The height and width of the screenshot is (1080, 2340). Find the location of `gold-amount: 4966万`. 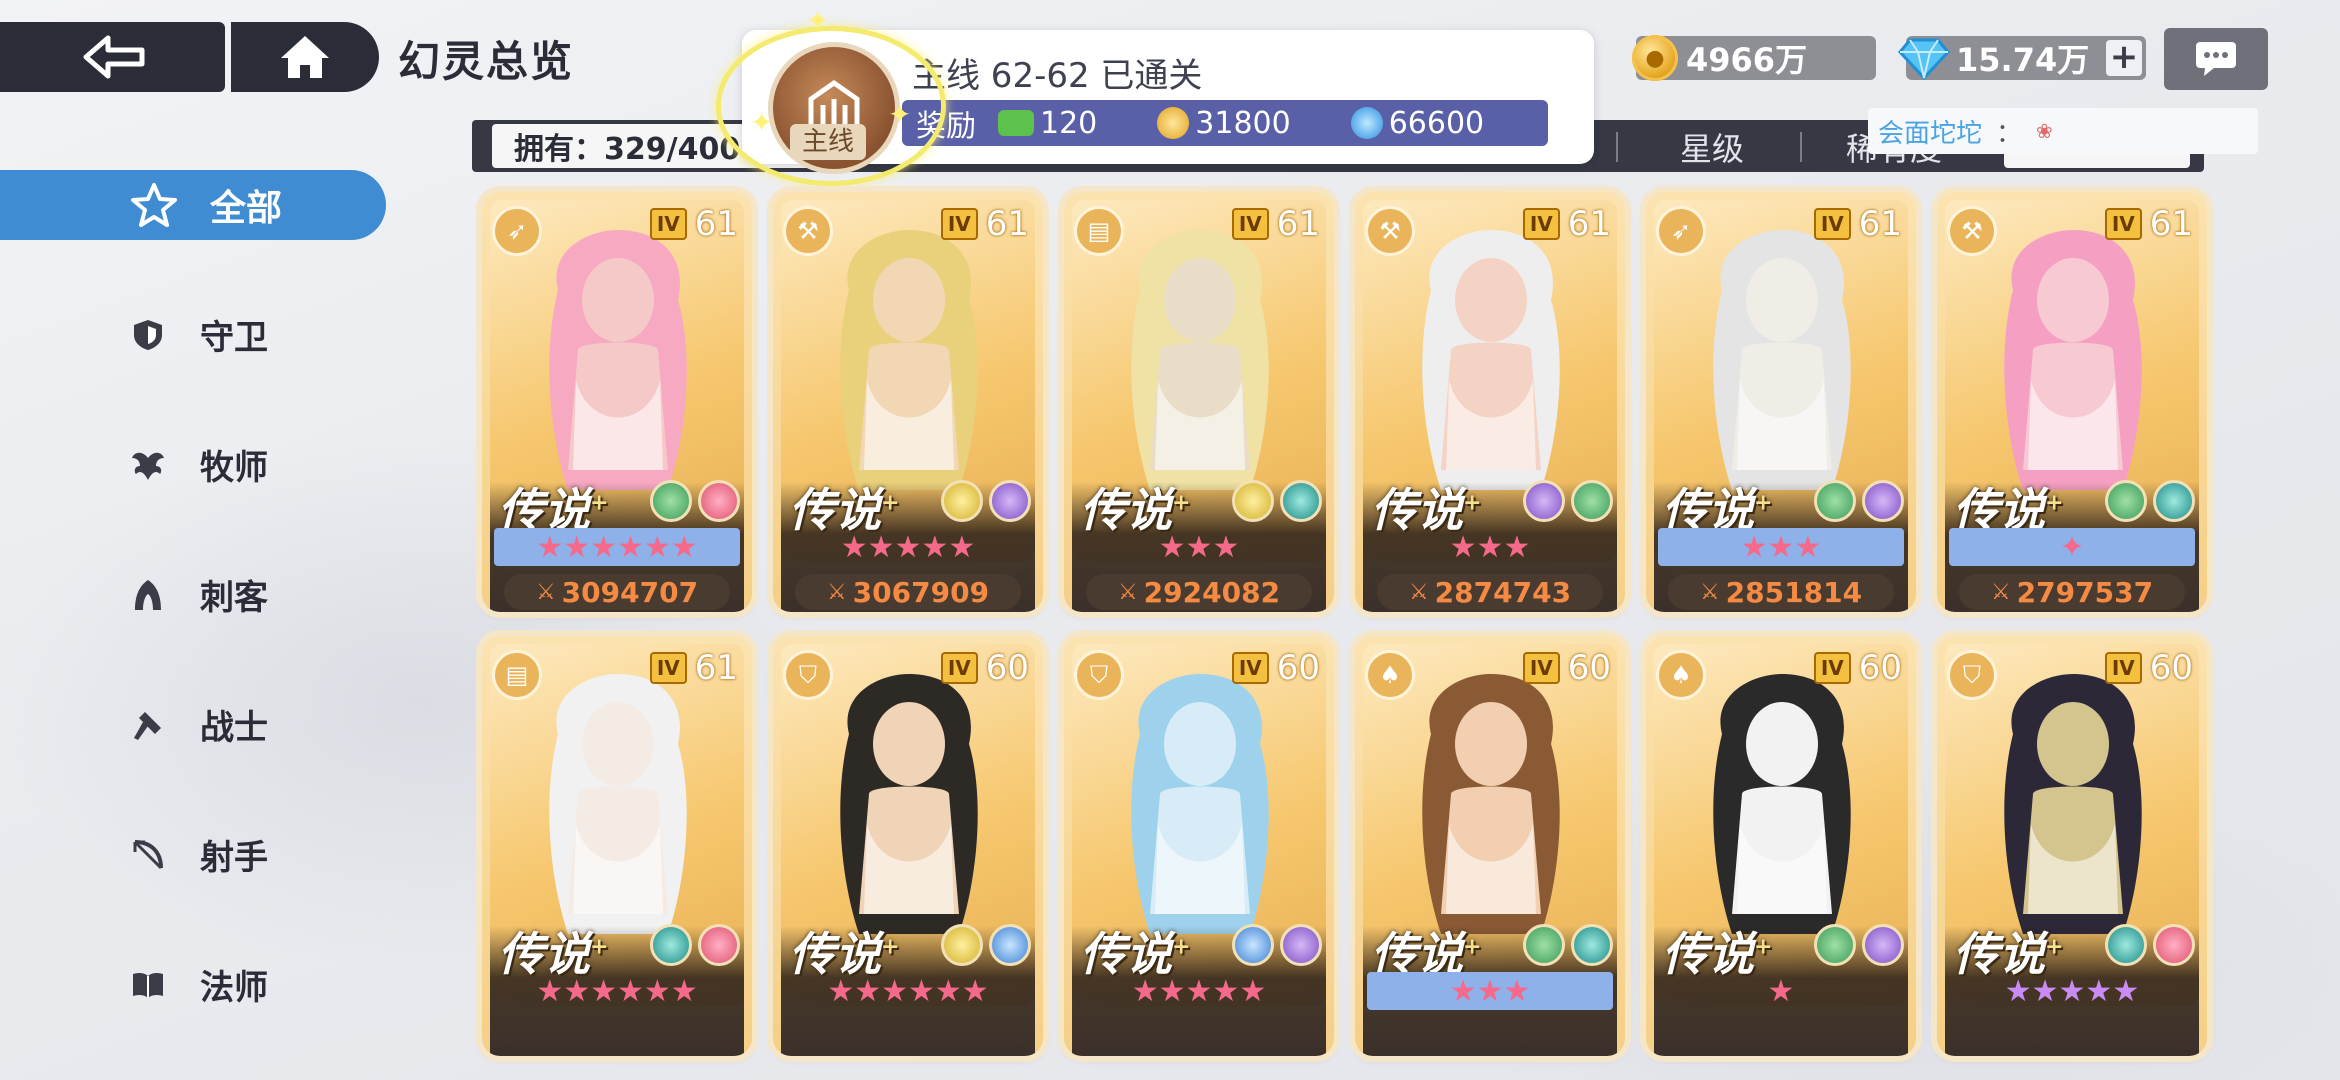

gold-amount: 4966万 is located at coordinates (1747, 60).